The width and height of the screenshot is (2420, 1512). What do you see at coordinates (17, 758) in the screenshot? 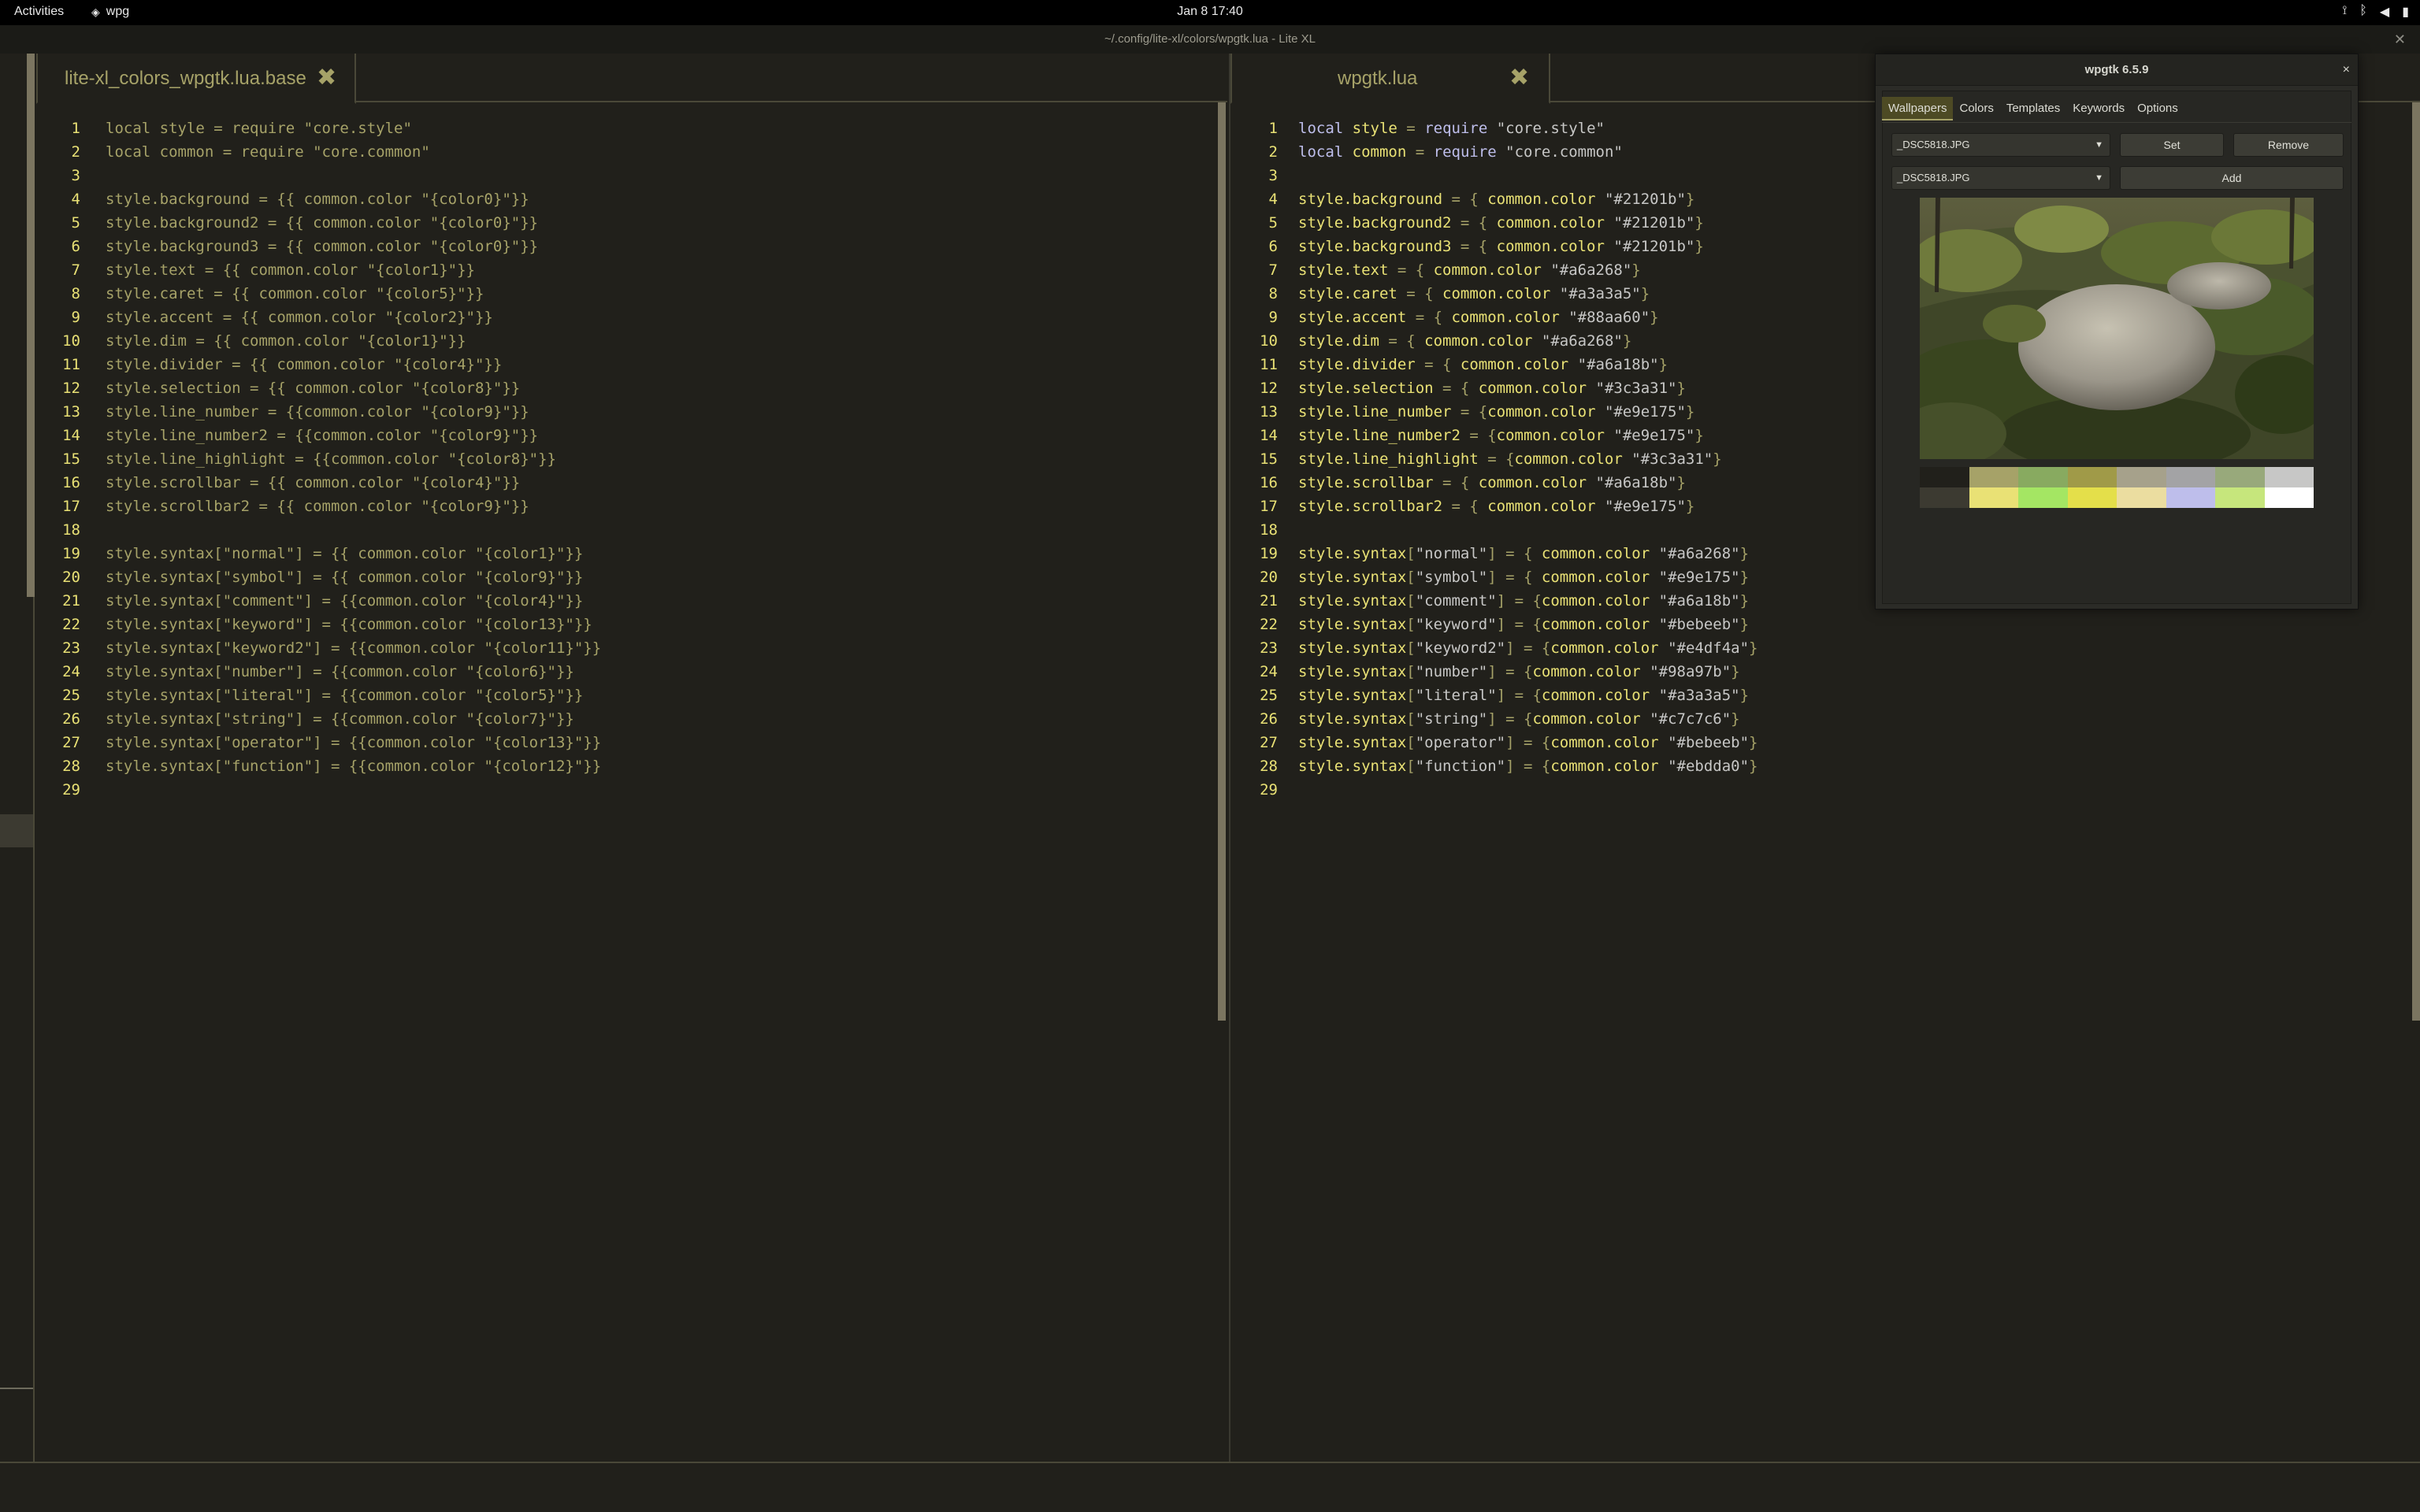
I see `treeview-sidebar` at bounding box center [17, 758].